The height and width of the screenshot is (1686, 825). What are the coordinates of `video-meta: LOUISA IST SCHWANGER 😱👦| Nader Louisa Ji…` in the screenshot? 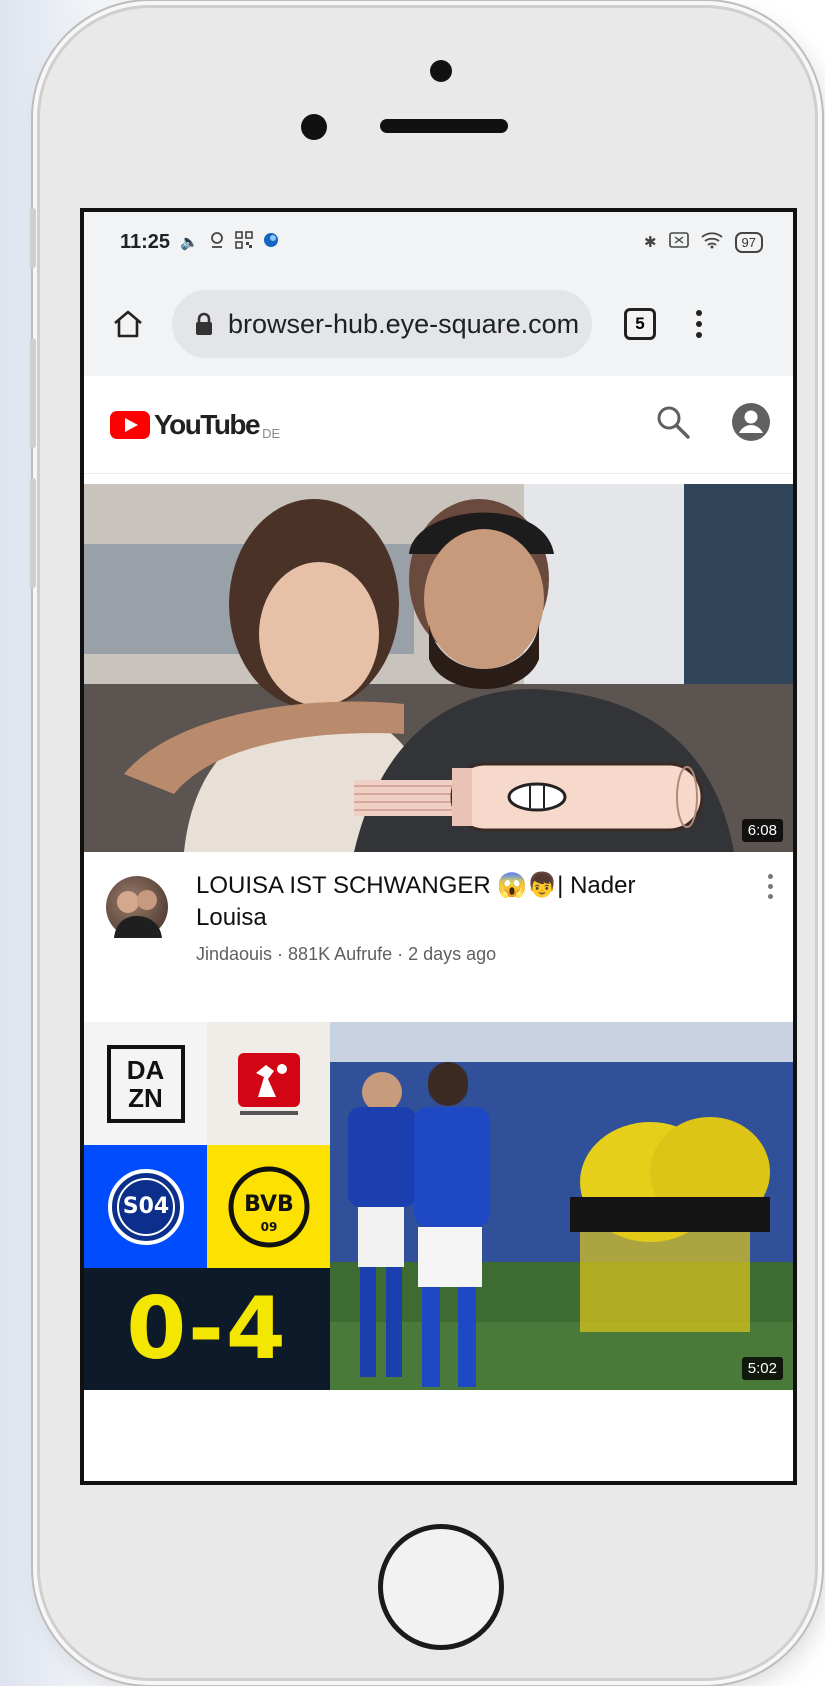 It's located at (438, 937).